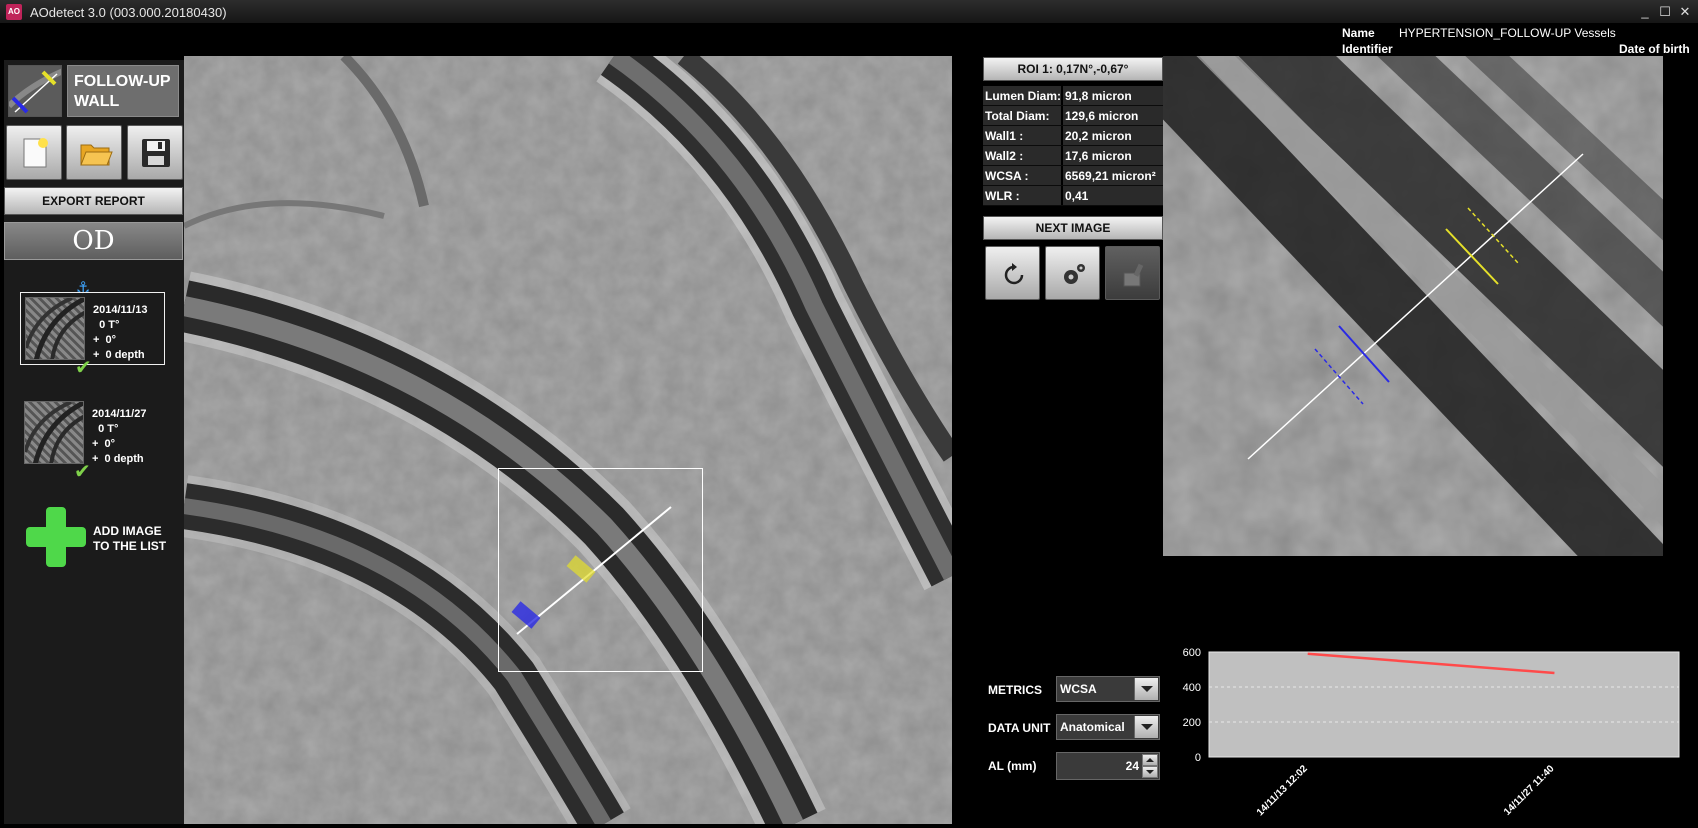 The image size is (1698, 828). Describe the element at coordinates (1282, 790) in the screenshot. I see `x-tick-label: 14/11/13 12:02` at that location.